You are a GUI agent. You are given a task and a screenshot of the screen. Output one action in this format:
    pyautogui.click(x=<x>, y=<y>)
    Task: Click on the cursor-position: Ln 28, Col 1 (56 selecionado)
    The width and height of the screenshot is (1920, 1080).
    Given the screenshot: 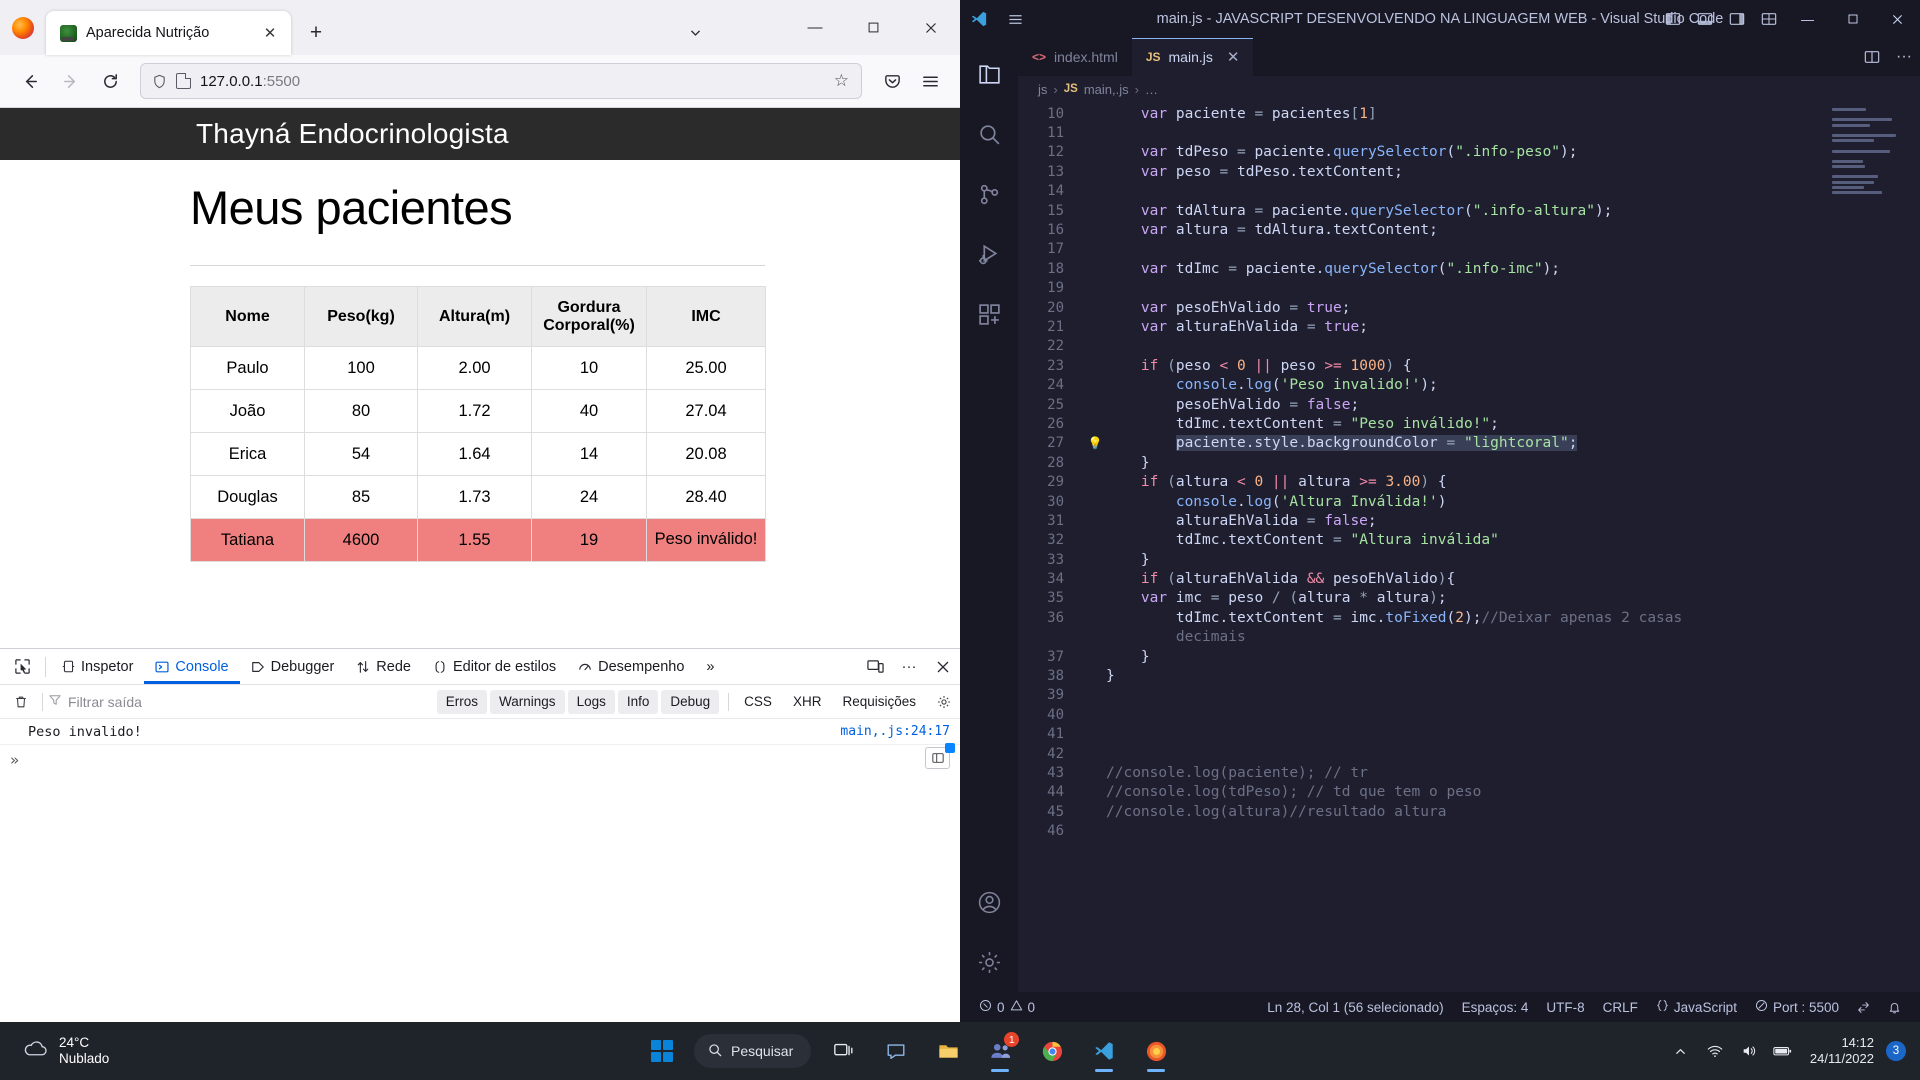 What is the action you would take?
    pyautogui.click(x=1355, y=1007)
    